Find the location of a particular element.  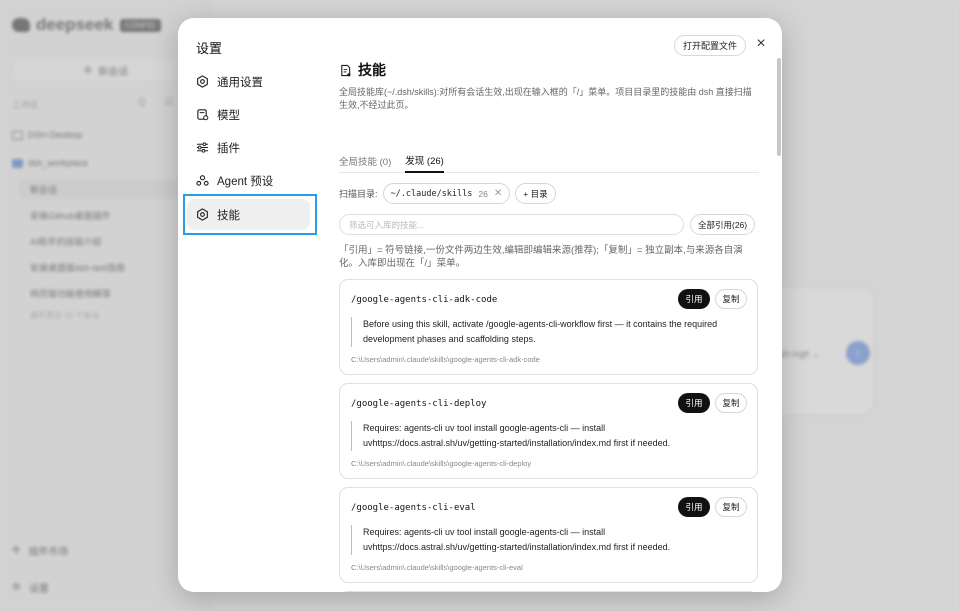

nav-agent-presets: Agent 预设 is located at coordinates (248, 180).